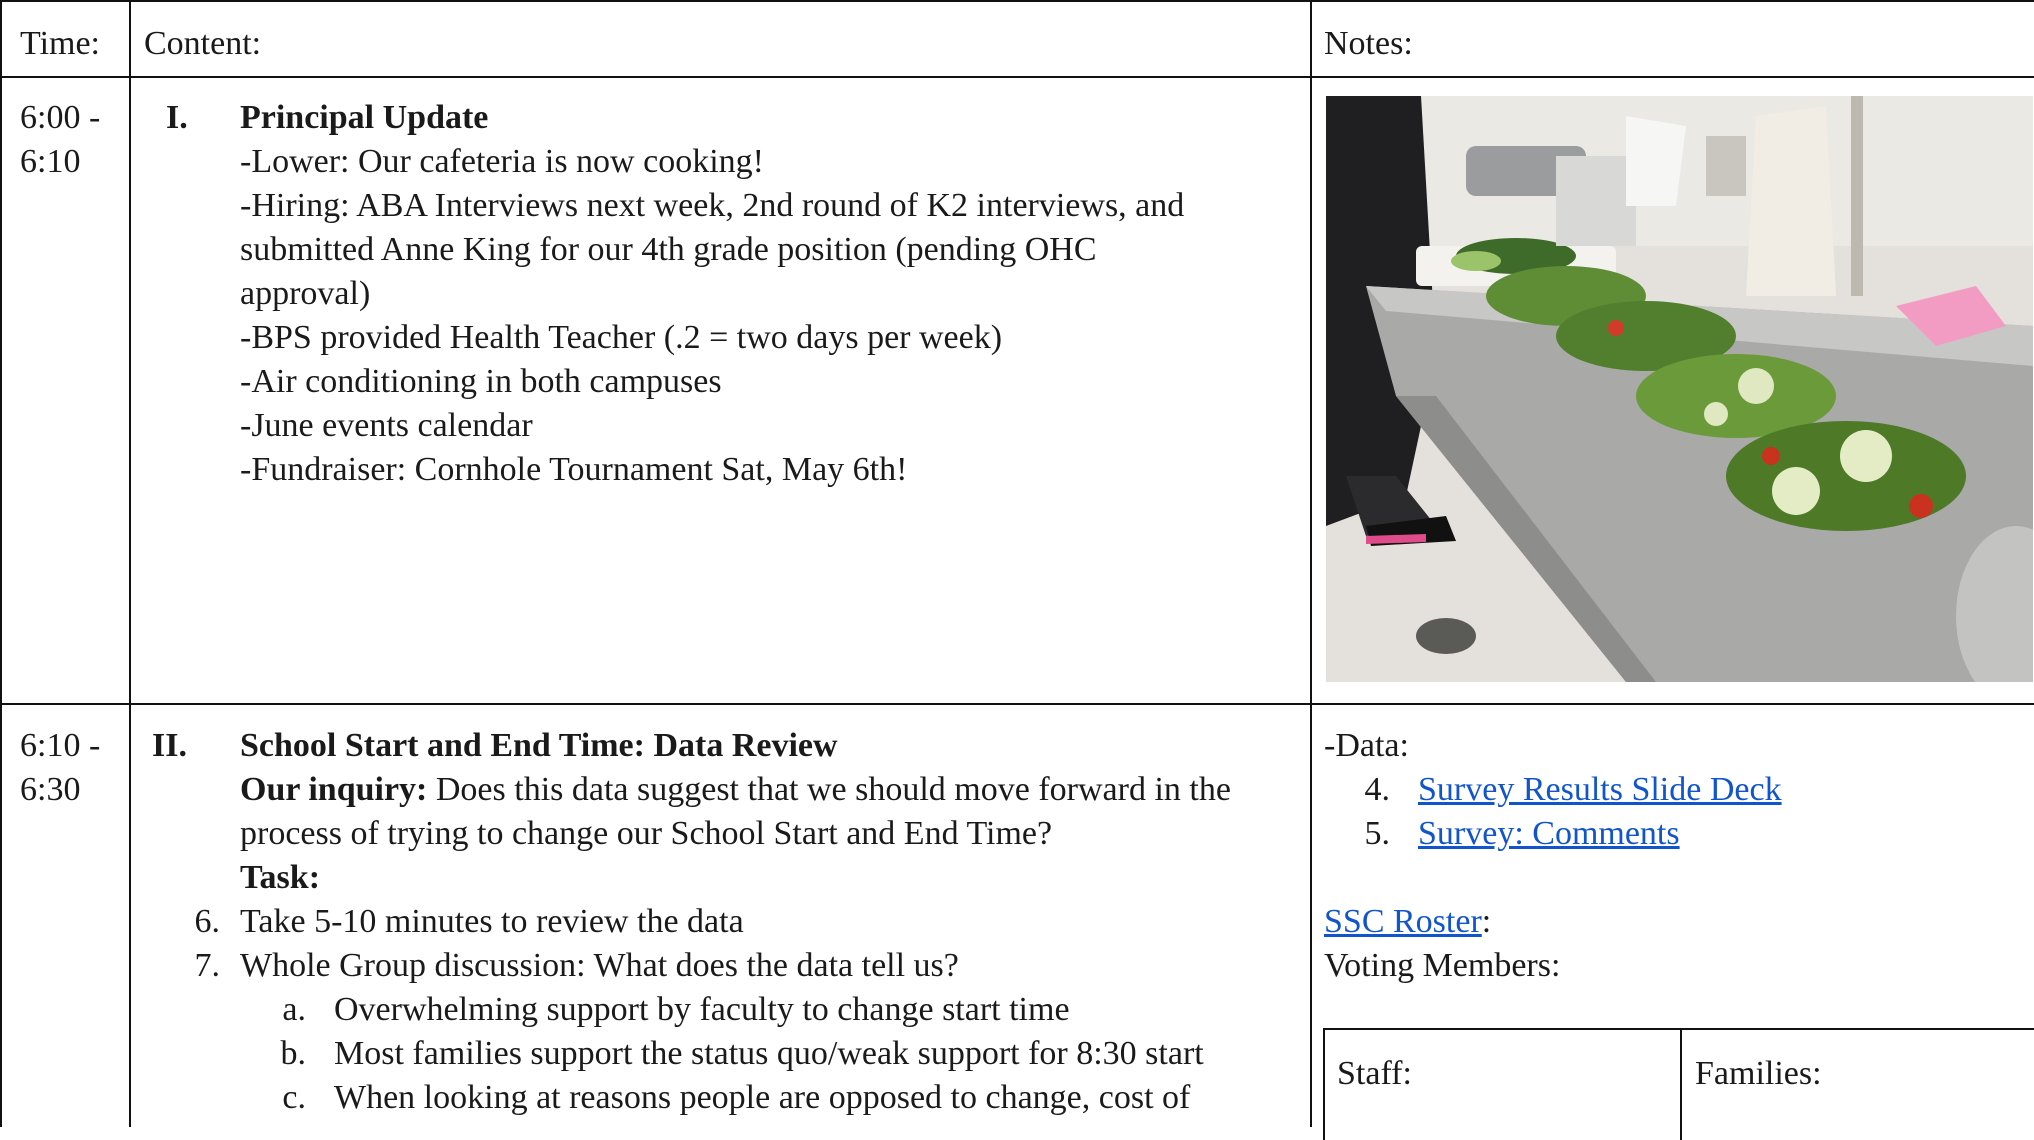  I want to click on inquiry-label: Our inquiry:, so click(334, 789).